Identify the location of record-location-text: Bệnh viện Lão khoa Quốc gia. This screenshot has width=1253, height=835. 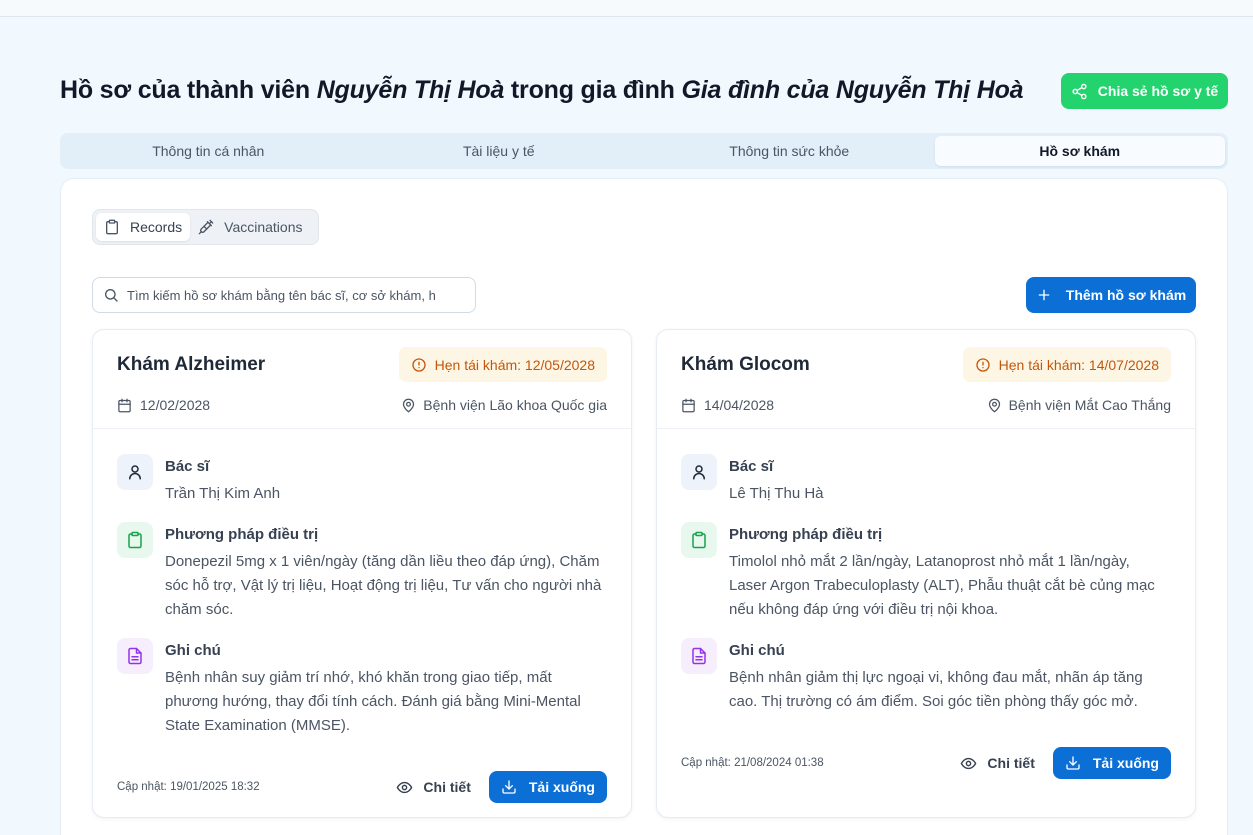
(515, 405).